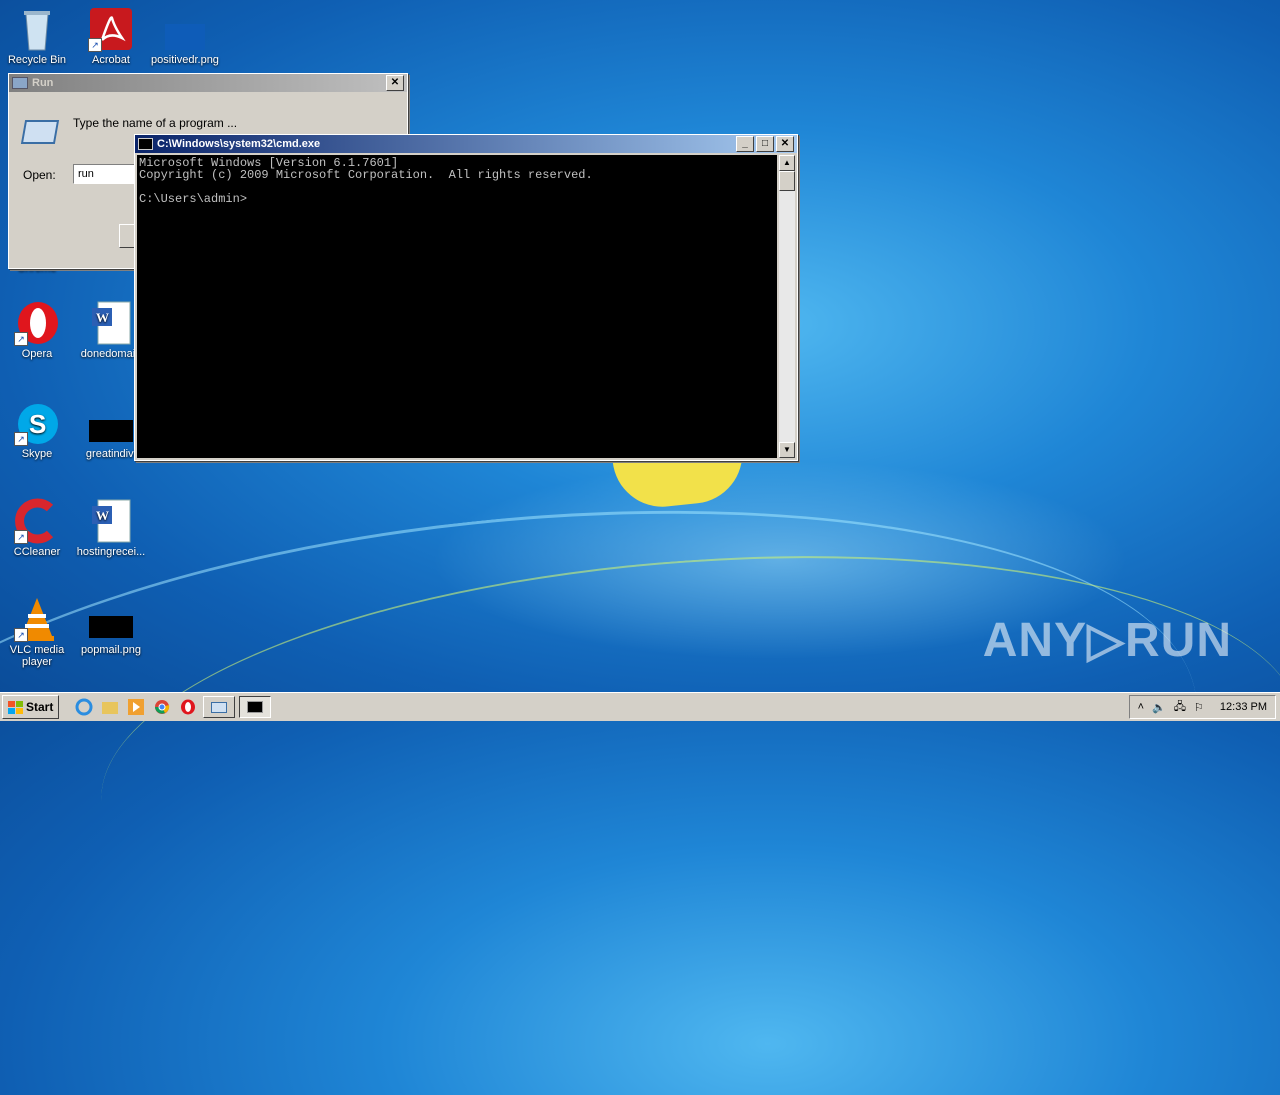  I want to click on acrobat-icon: ↗, so click(111, 29).